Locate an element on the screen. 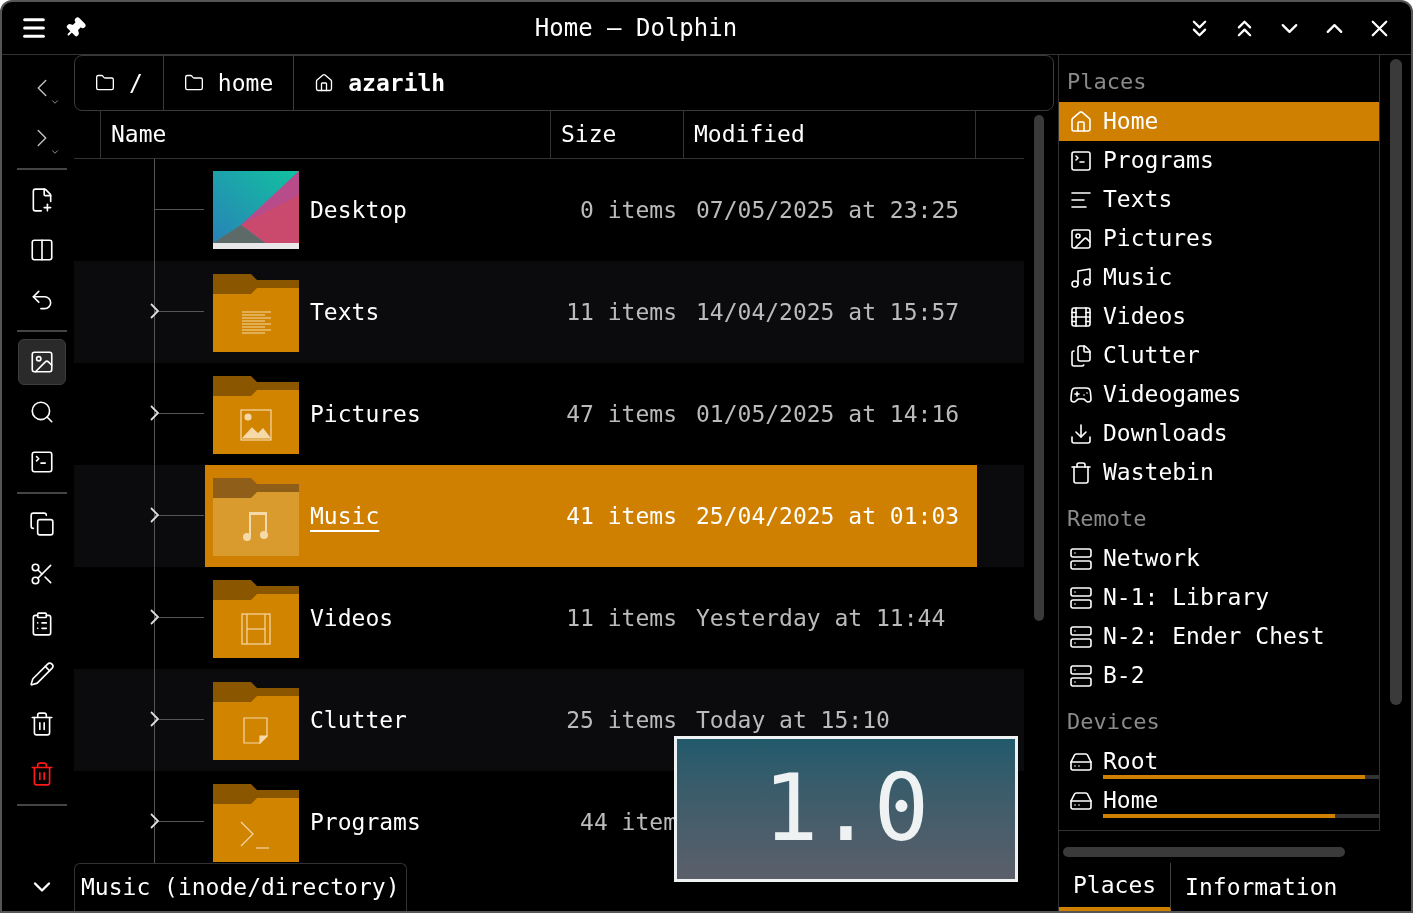 The width and height of the screenshot is (1413, 913). file-item: Videos 11 items Yesterday at 11:44 is located at coordinates (591, 618).